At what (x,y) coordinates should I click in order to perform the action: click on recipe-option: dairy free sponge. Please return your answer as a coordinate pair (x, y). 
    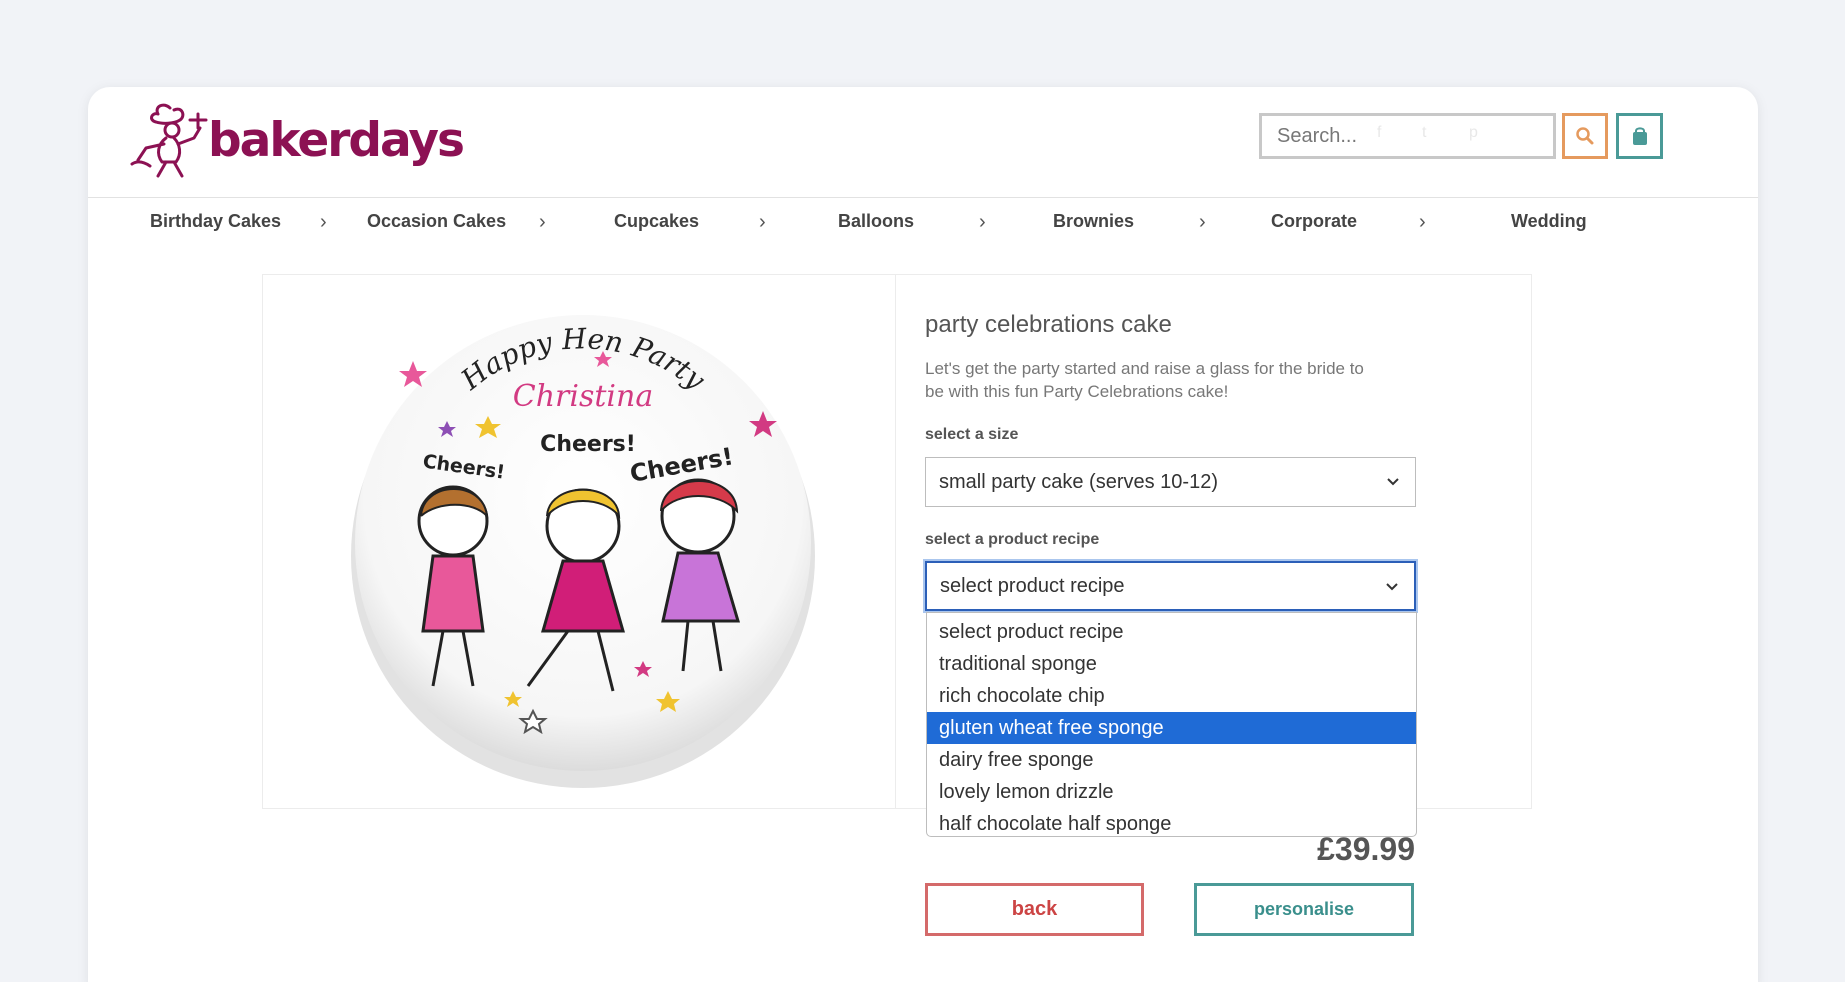
    Looking at the image, I should click on (1171, 760).